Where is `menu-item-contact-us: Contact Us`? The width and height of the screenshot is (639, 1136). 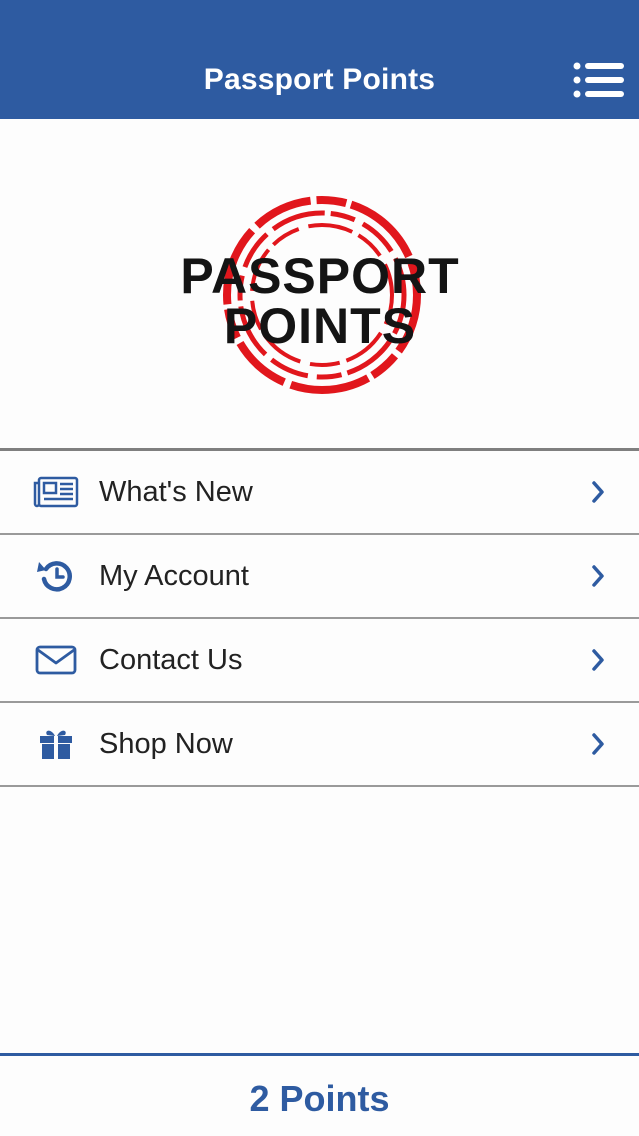 menu-item-contact-us: Contact Us is located at coordinates (319, 661).